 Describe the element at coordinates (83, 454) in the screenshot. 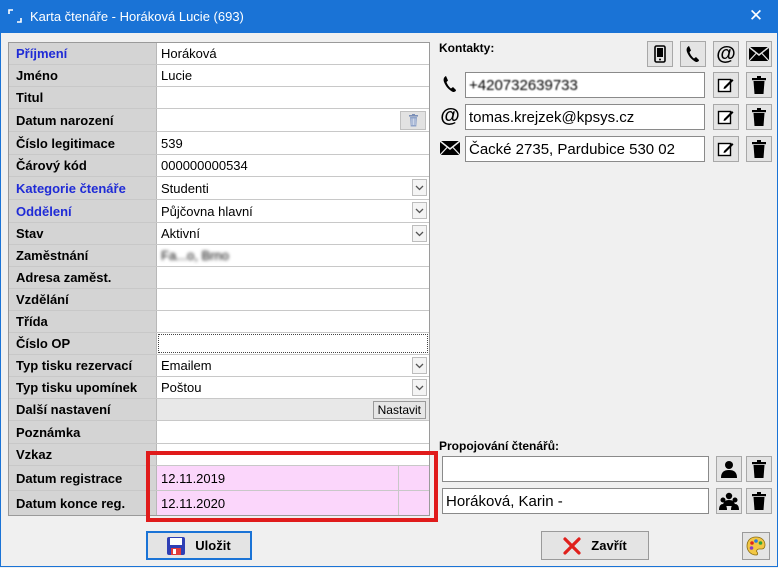

I see `label-vzkaz: Vzkaz` at that location.